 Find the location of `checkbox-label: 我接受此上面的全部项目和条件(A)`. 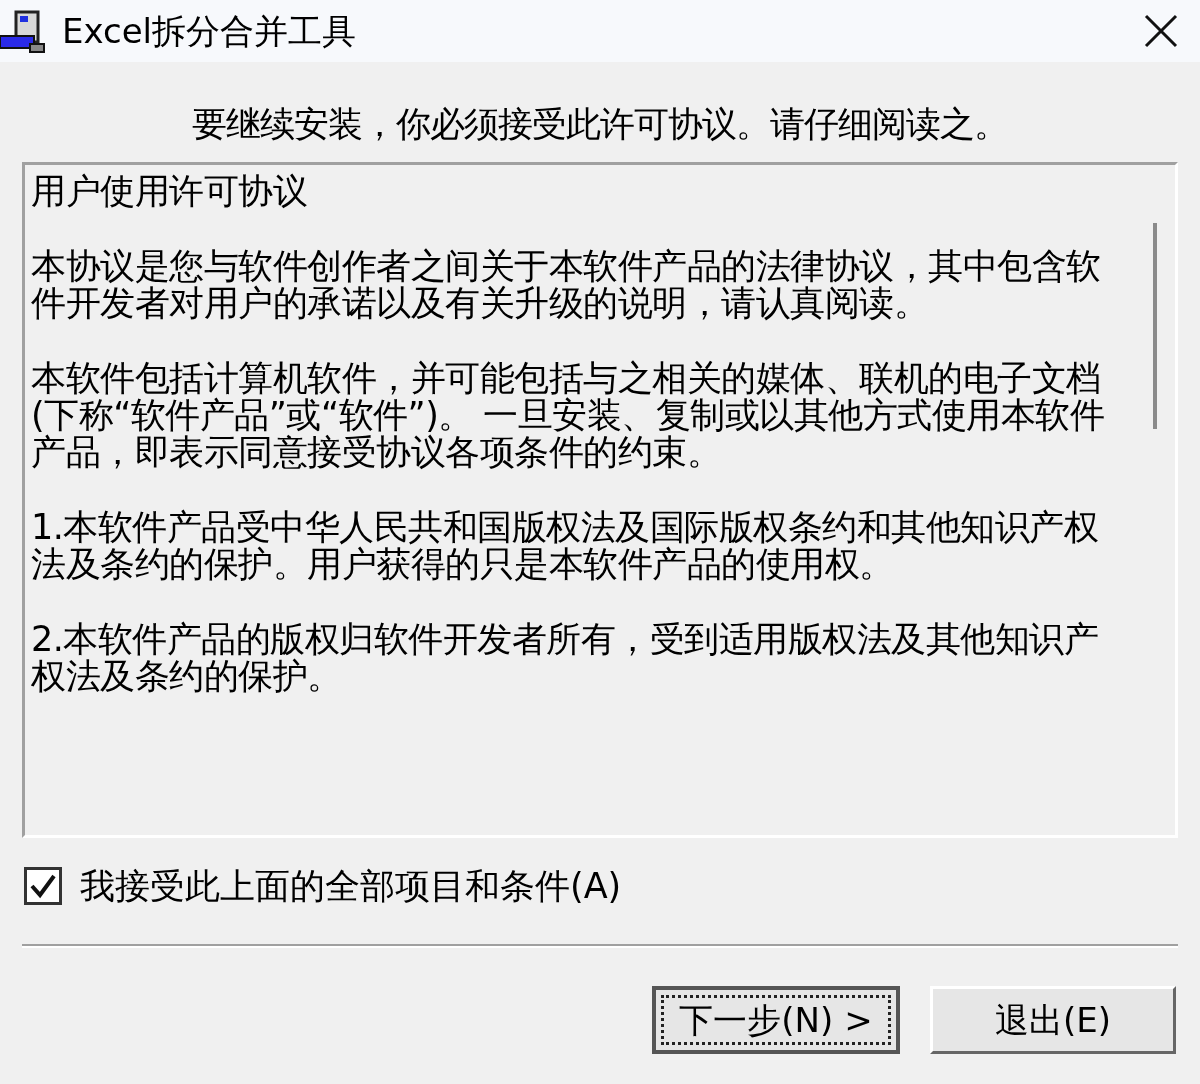

checkbox-label: 我接受此上面的全部项目和条件(A) is located at coordinates (351, 886).